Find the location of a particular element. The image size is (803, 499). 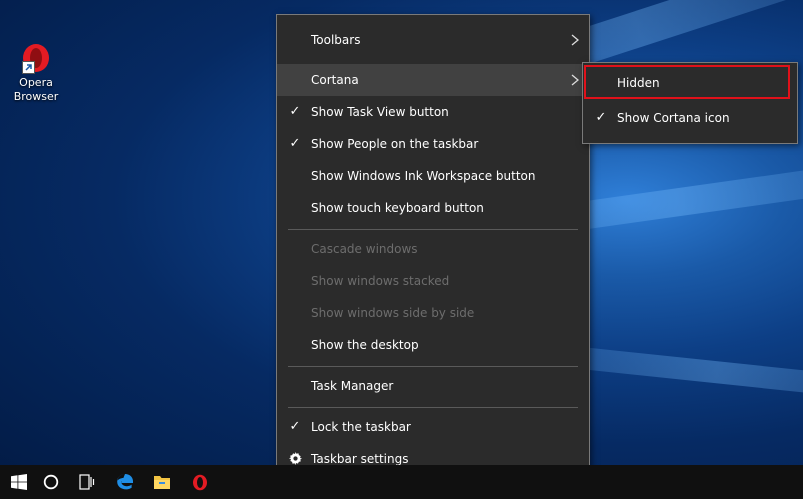

menu-item-show-desktop: Show the desktop is located at coordinates (433, 345).